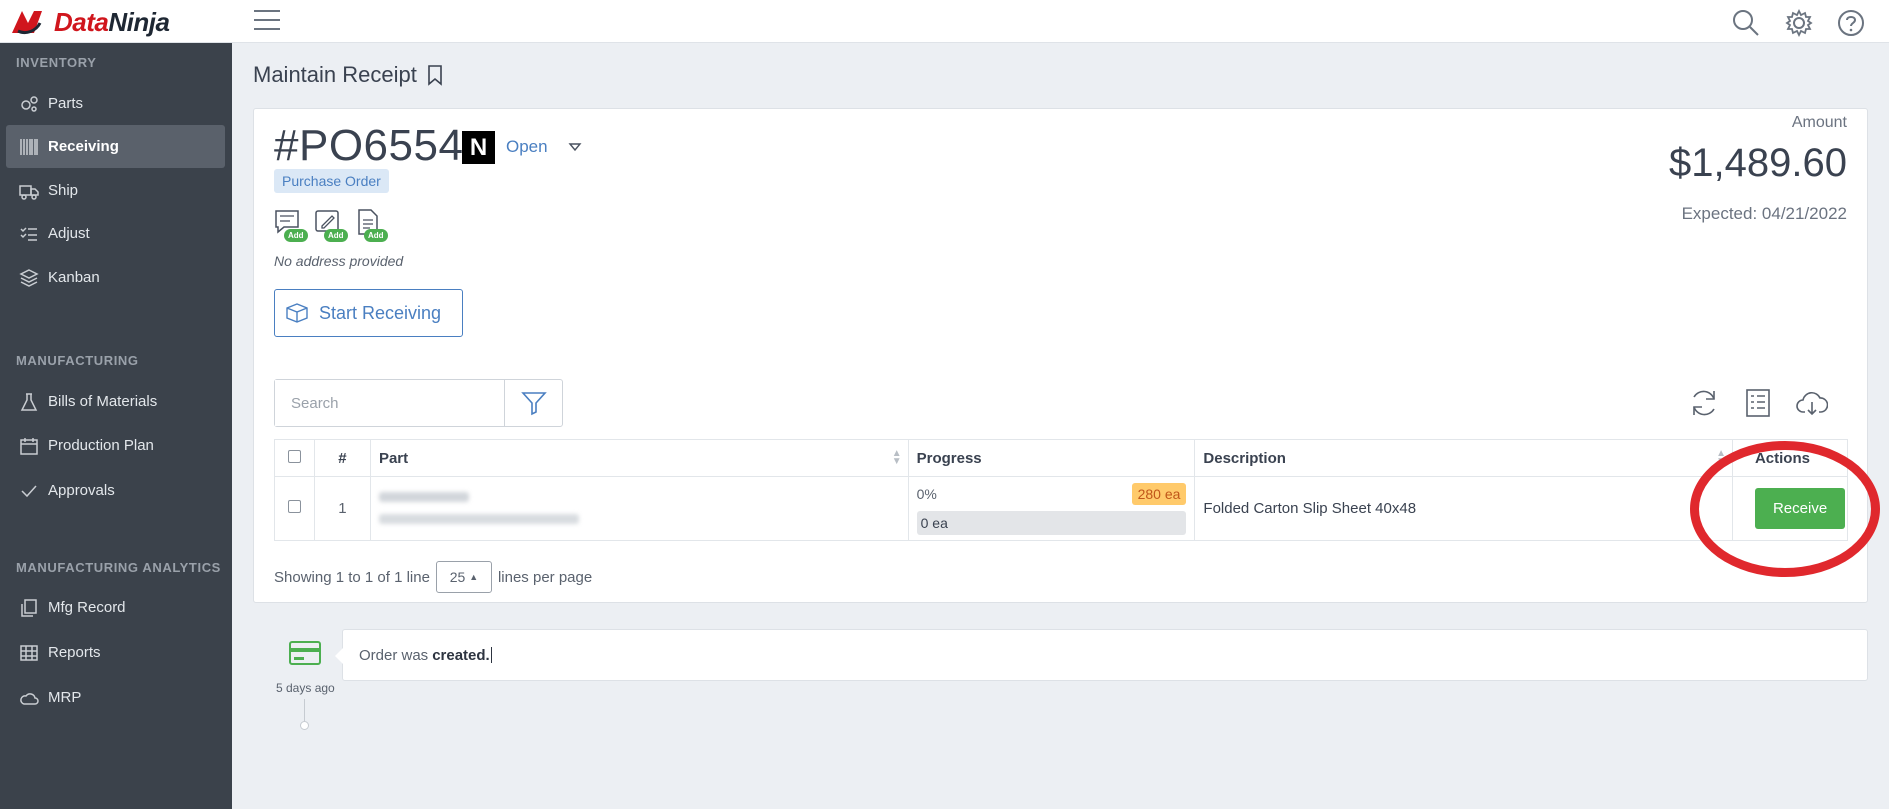 This screenshot has width=1889, height=809. I want to click on sidebar-section-manufacturing-analytics: MANUFACTURING ANALYTICS, so click(118, 567).